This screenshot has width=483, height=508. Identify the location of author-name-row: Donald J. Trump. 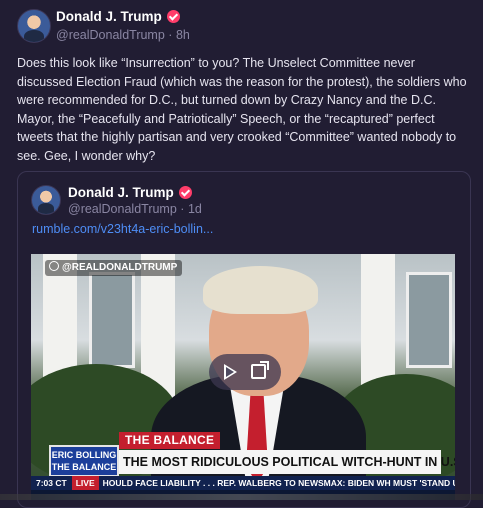
(118, 16).